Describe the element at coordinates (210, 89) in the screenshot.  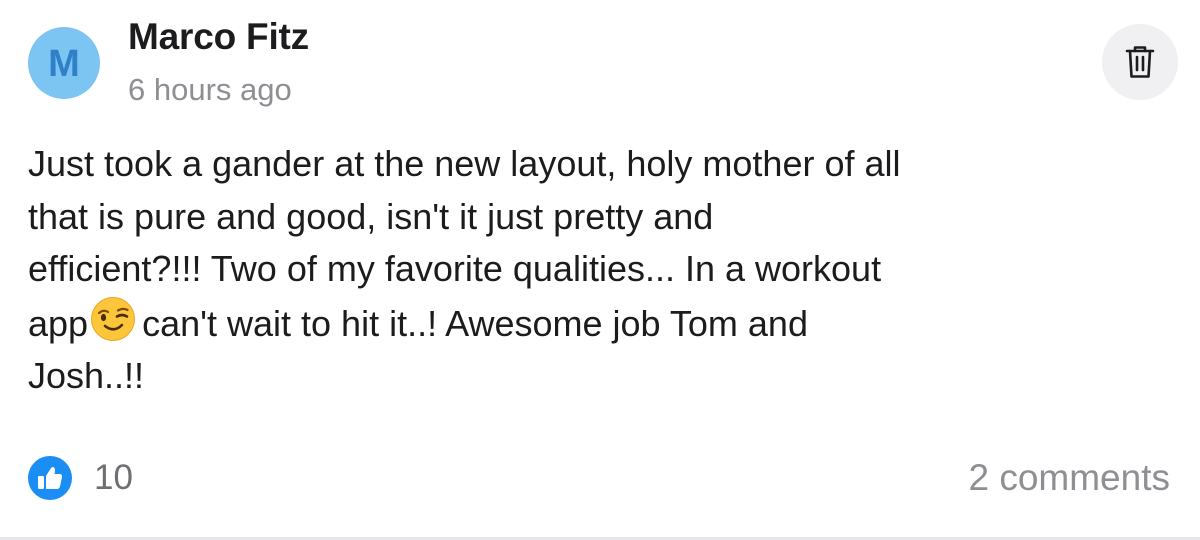
I see `post-timestamp: 6 hours ago` at that location.